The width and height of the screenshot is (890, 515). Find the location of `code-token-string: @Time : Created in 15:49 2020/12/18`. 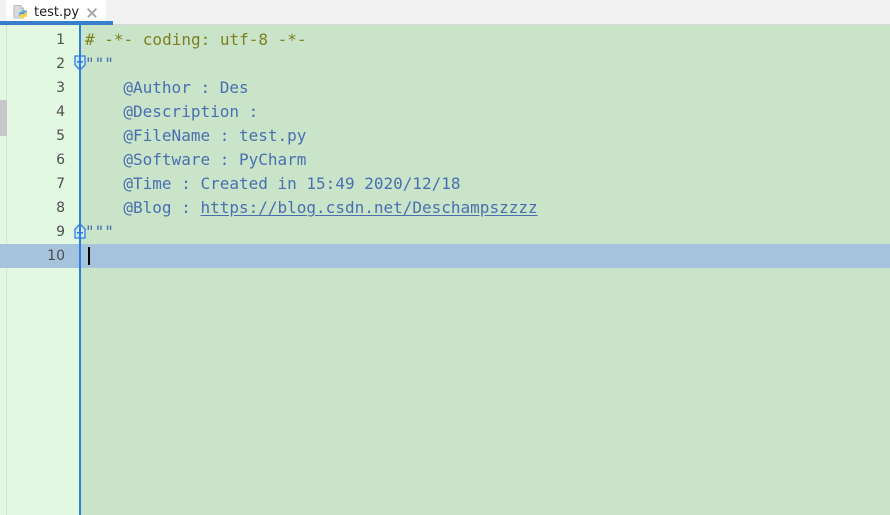

code-token-string: @Time : Created in 15:49 2020/12/18 is located at coordinates (292, 183).